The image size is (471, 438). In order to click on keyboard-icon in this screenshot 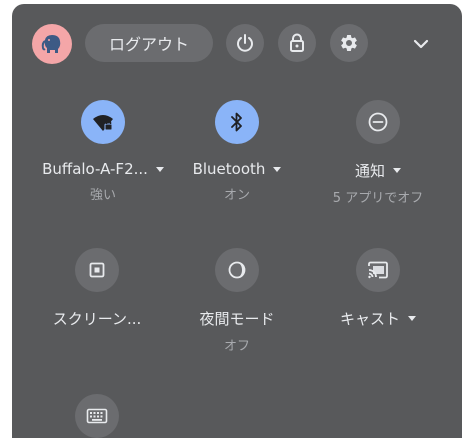, I will do `click(97, 416)`.